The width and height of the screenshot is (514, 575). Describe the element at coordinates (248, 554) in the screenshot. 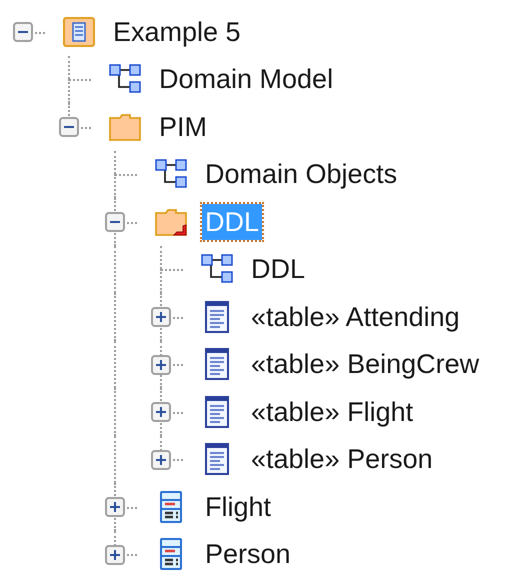

I see `tree-item: Person` at that location.